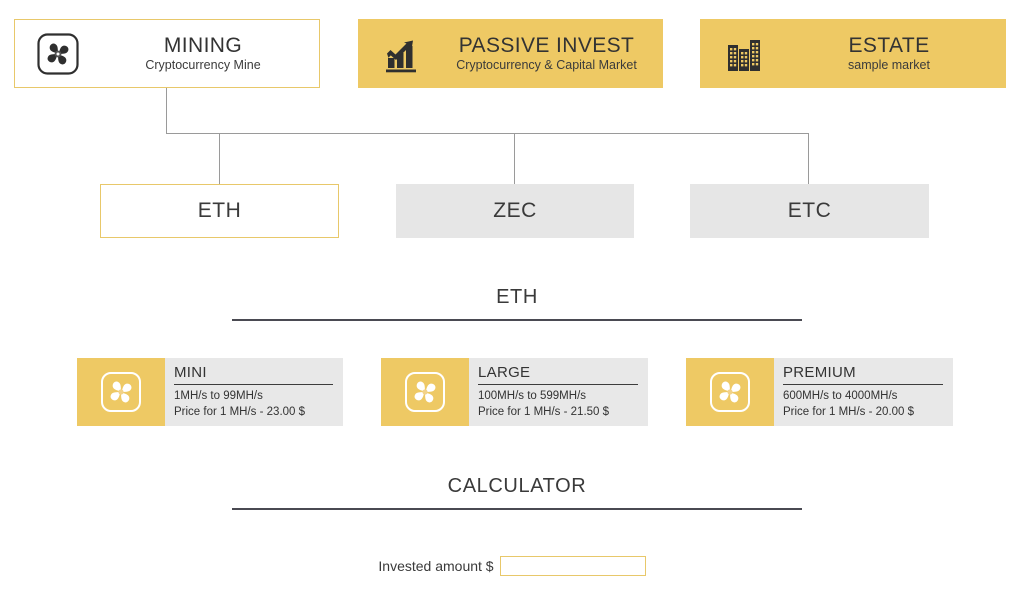  I want to click on coin-section-heading: ETH, so click(517, 303).